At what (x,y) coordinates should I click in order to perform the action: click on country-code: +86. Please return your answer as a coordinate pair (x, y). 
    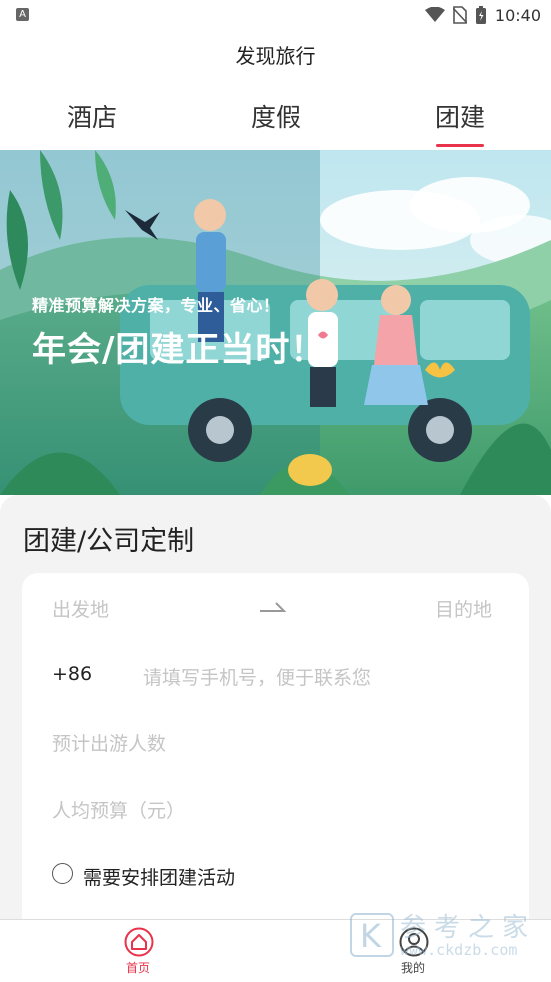
    Looking at the image, I should click on (72, 674).